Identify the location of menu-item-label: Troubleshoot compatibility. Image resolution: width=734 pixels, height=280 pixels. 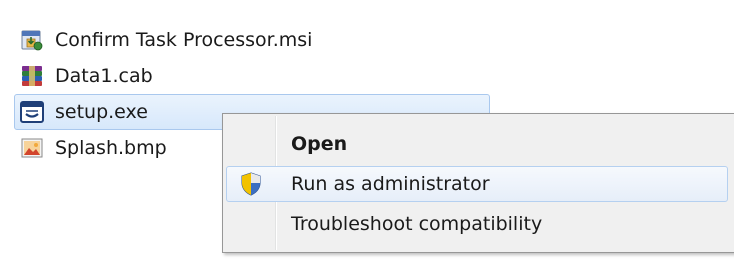
(417, 224).